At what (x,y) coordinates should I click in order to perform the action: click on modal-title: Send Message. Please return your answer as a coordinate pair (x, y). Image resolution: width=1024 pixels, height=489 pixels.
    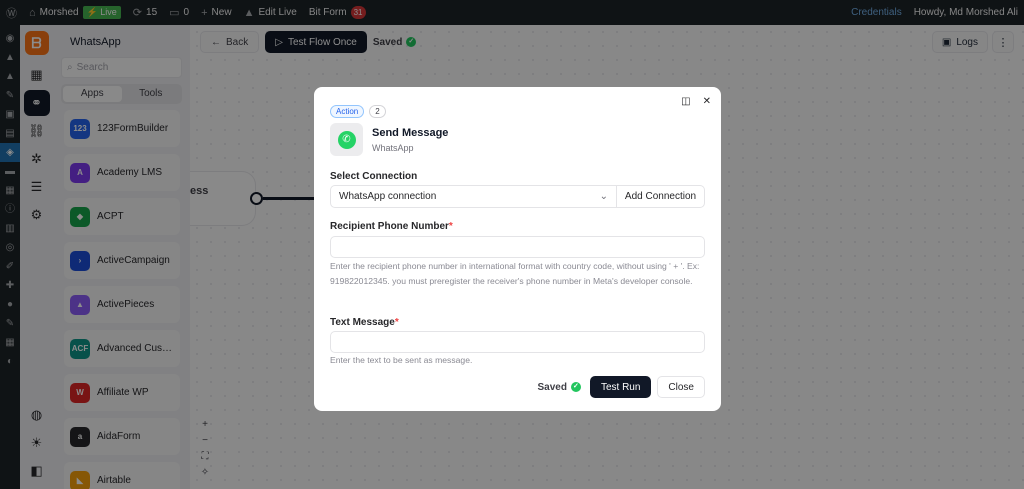
    Looking at the image, I should click on (410, 132).